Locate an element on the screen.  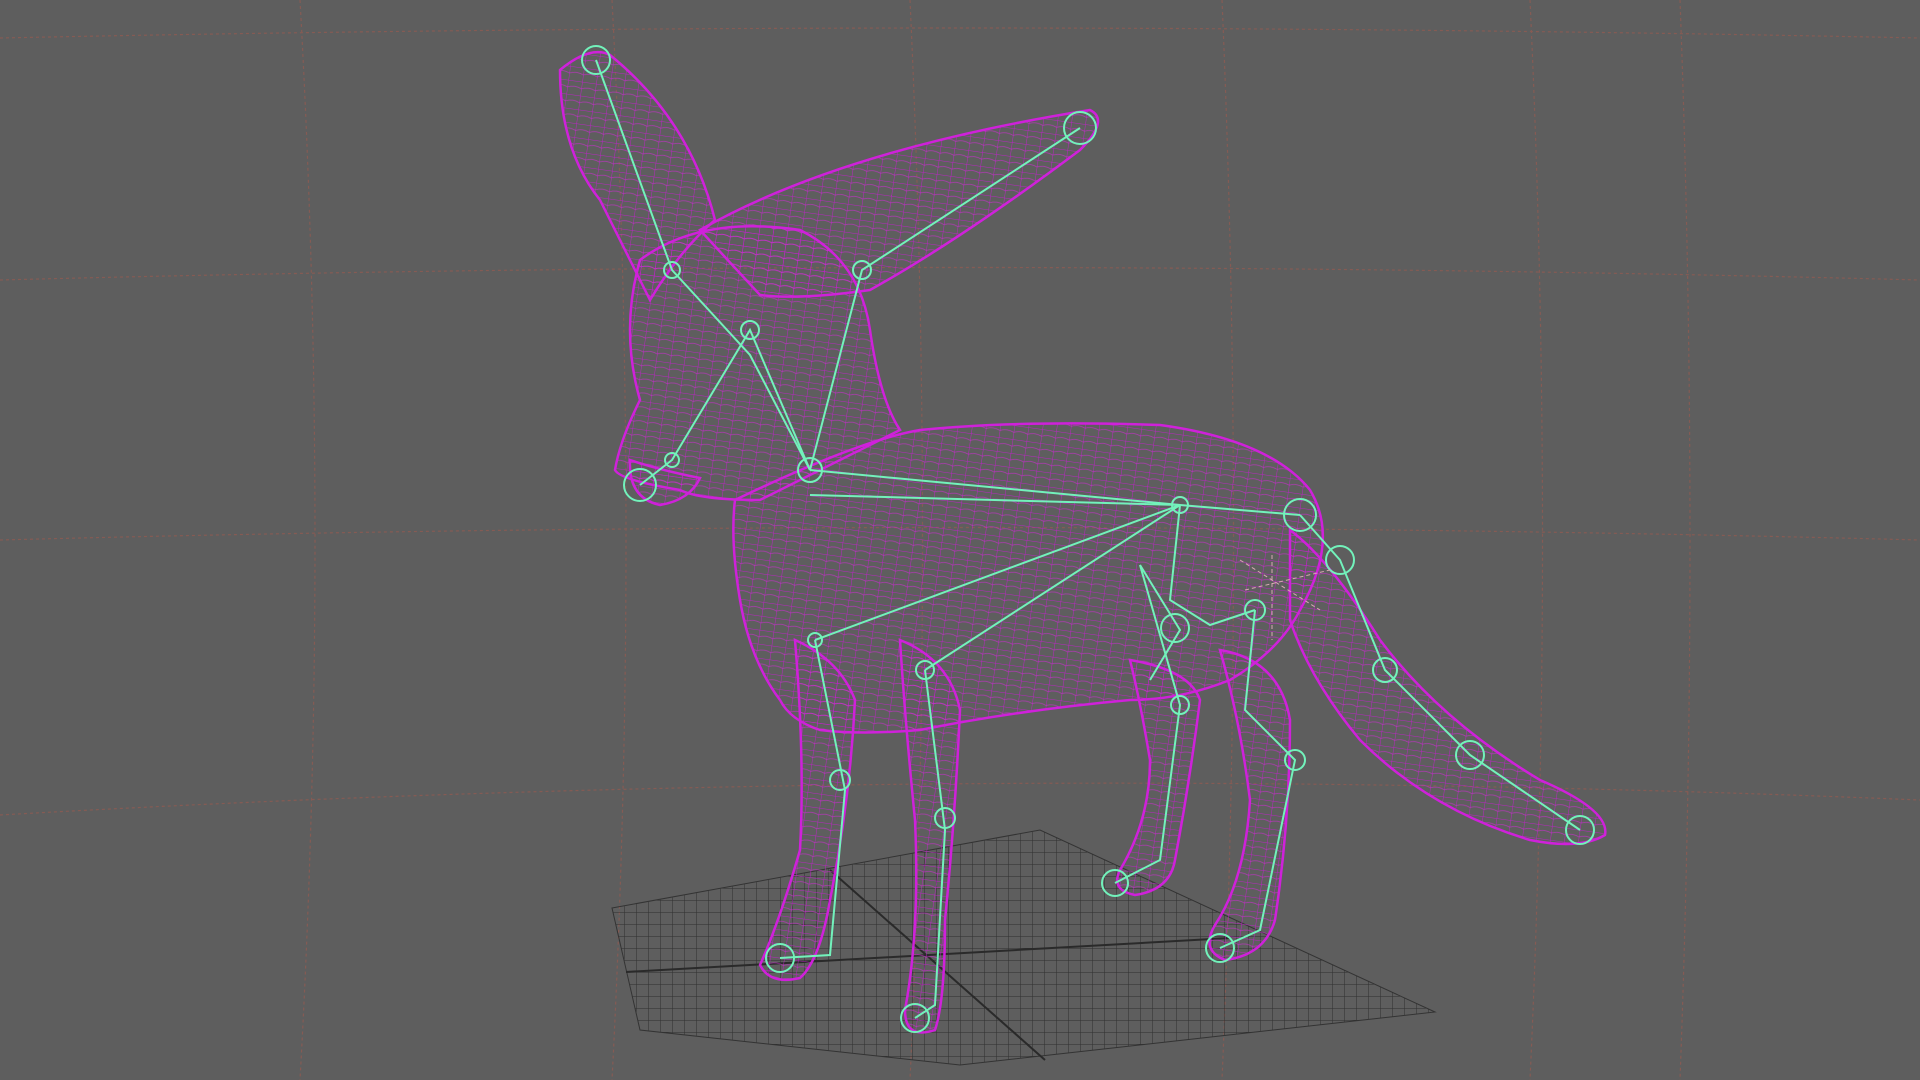
ground-grid-plane is located at coordinates (1024, 947).